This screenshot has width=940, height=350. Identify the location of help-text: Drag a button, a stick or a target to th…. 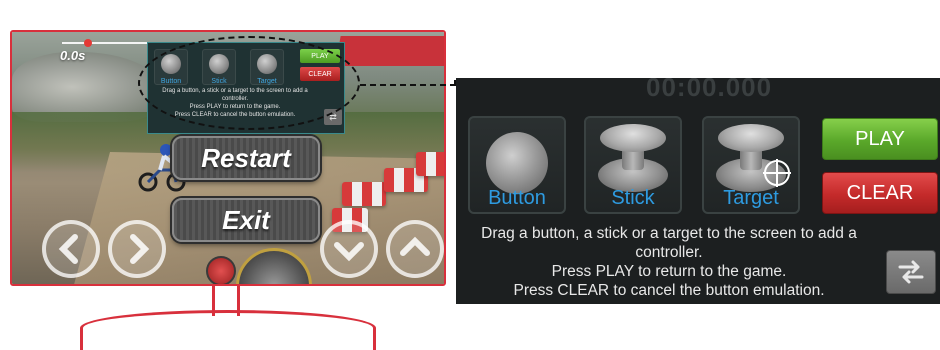
(669, 262).